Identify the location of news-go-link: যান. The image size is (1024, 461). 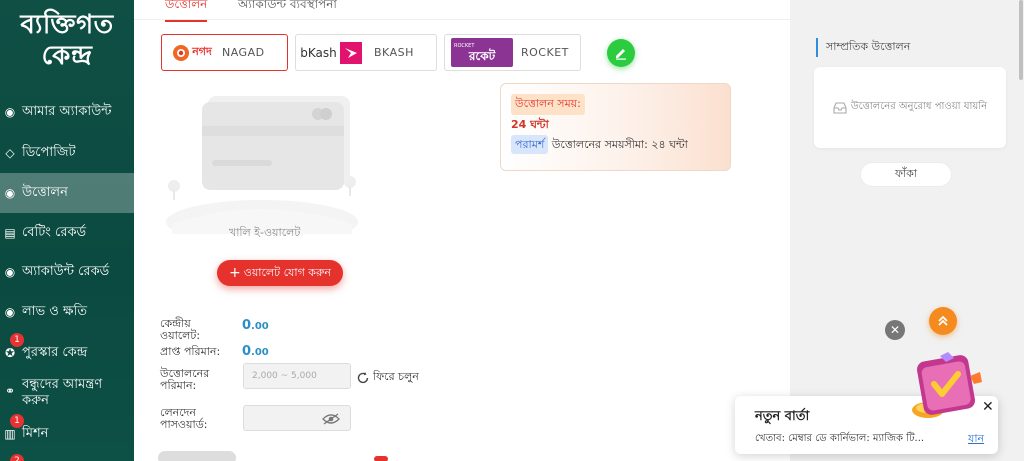
(976, 439).